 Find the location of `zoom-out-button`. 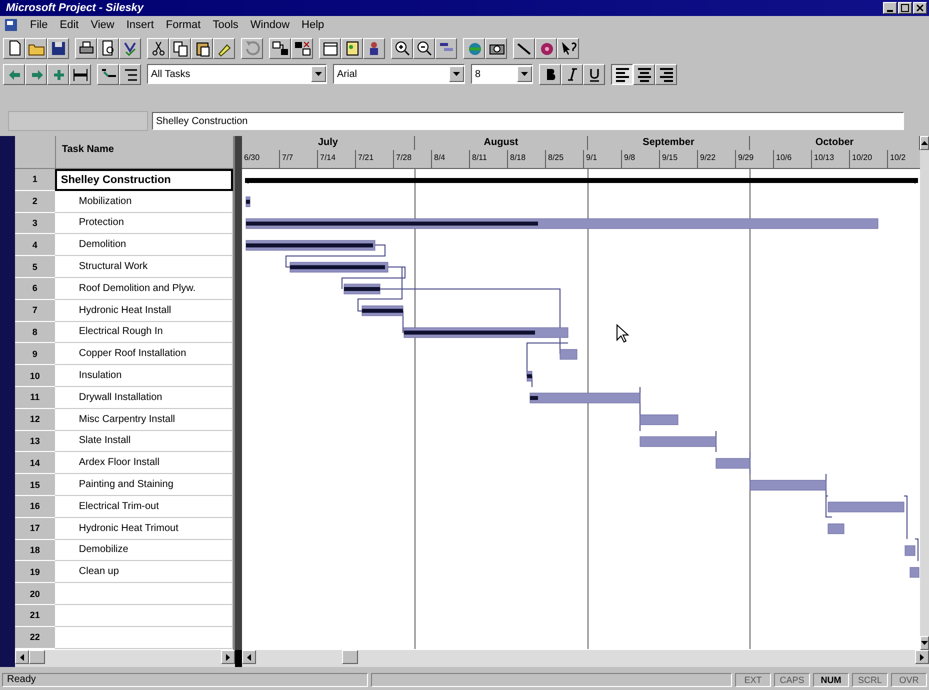

zoom-out-button is located at coordinates (424, 48).